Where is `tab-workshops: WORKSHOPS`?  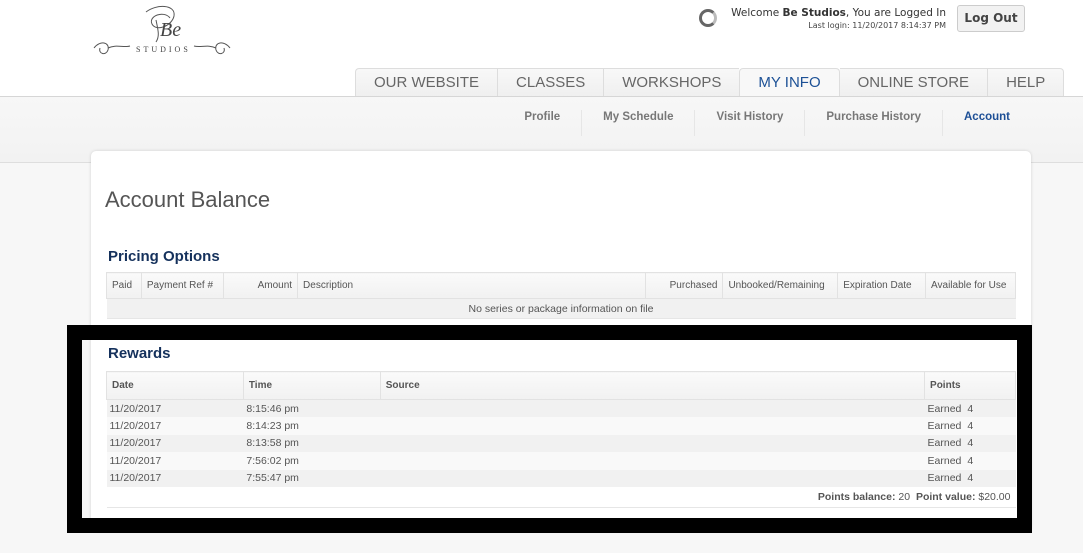
tab-workshops: WORKSHOPS is located at coordinates (671, 82).